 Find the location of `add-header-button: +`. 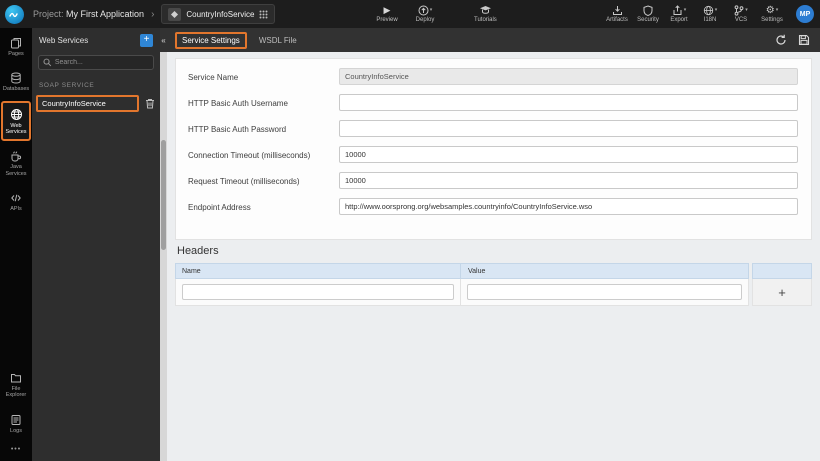

add-header-button: + is located at coordinates (782, 292).